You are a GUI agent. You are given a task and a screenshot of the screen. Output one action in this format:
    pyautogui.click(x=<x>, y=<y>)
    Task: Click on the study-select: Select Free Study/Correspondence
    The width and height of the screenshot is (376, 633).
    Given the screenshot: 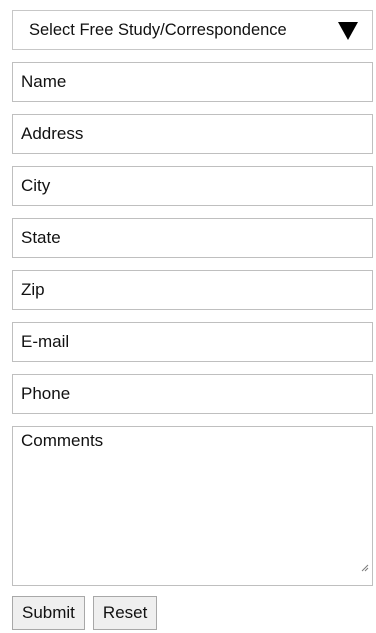 What is the action you would take?
    pyautogui.click(x=192, y=30)
    